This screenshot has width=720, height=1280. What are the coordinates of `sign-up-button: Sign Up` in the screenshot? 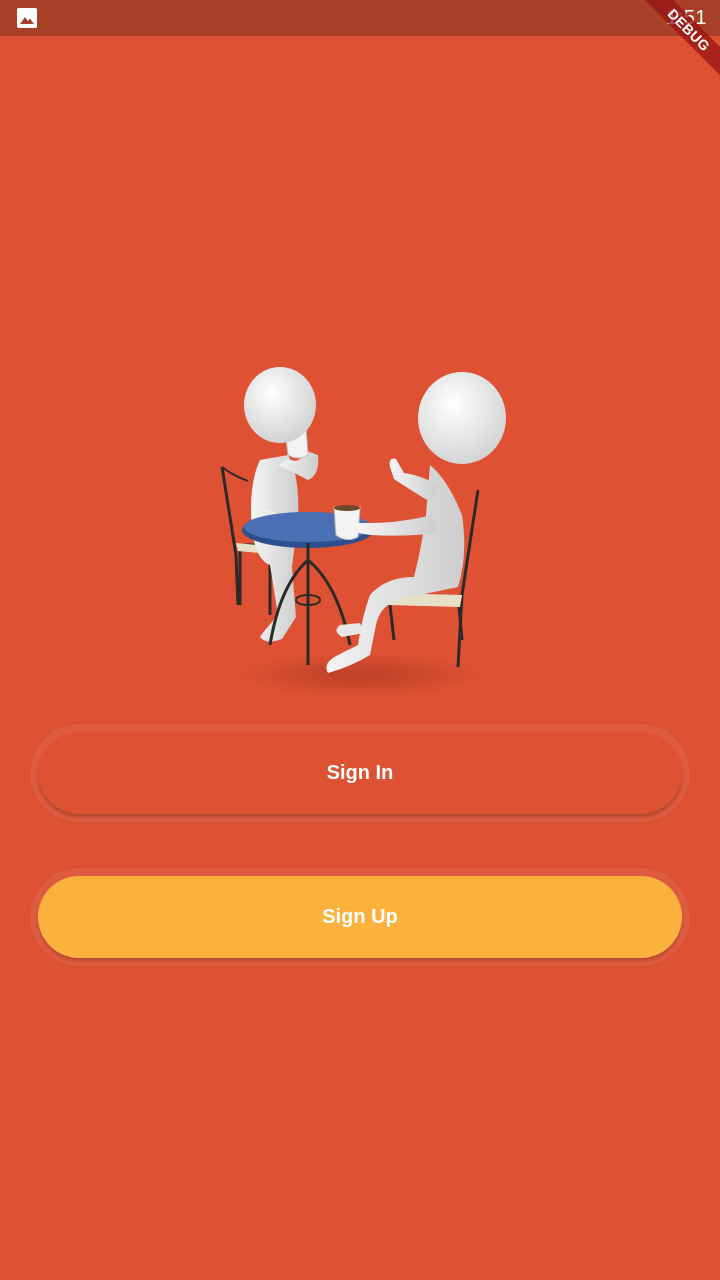 It's located at (360, 917).